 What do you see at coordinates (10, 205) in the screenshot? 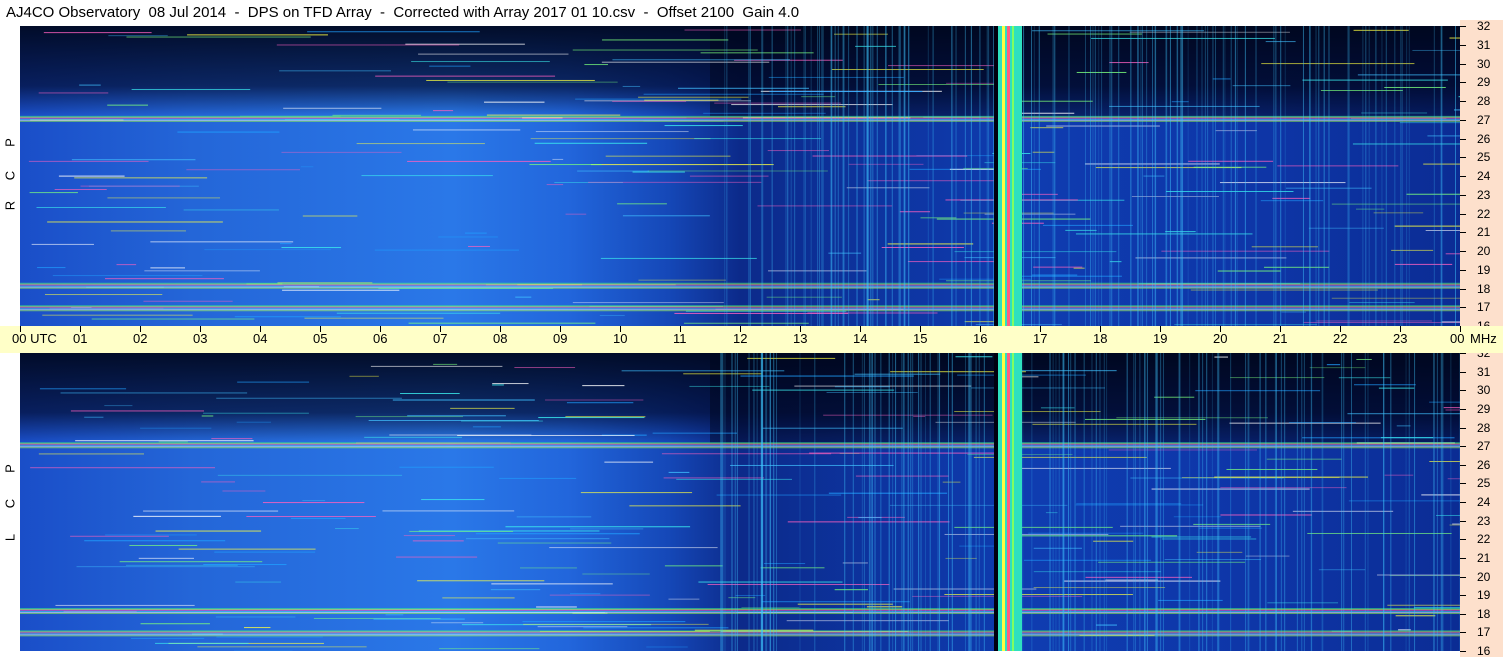
I see `rcp-letter-r: R` at bounding box center [10, 205].